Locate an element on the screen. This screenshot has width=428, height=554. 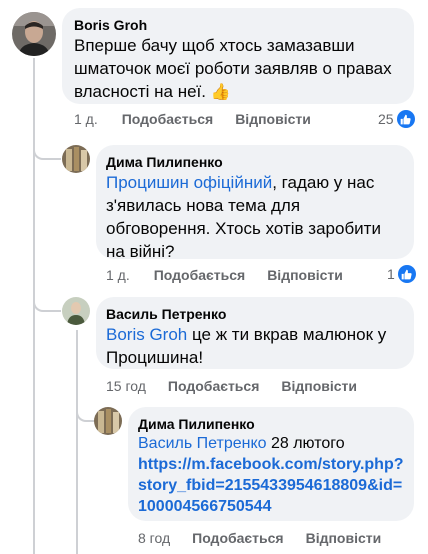
comment-actions: 8 год Подобається Відповісти is located at coordinates (259, 538).